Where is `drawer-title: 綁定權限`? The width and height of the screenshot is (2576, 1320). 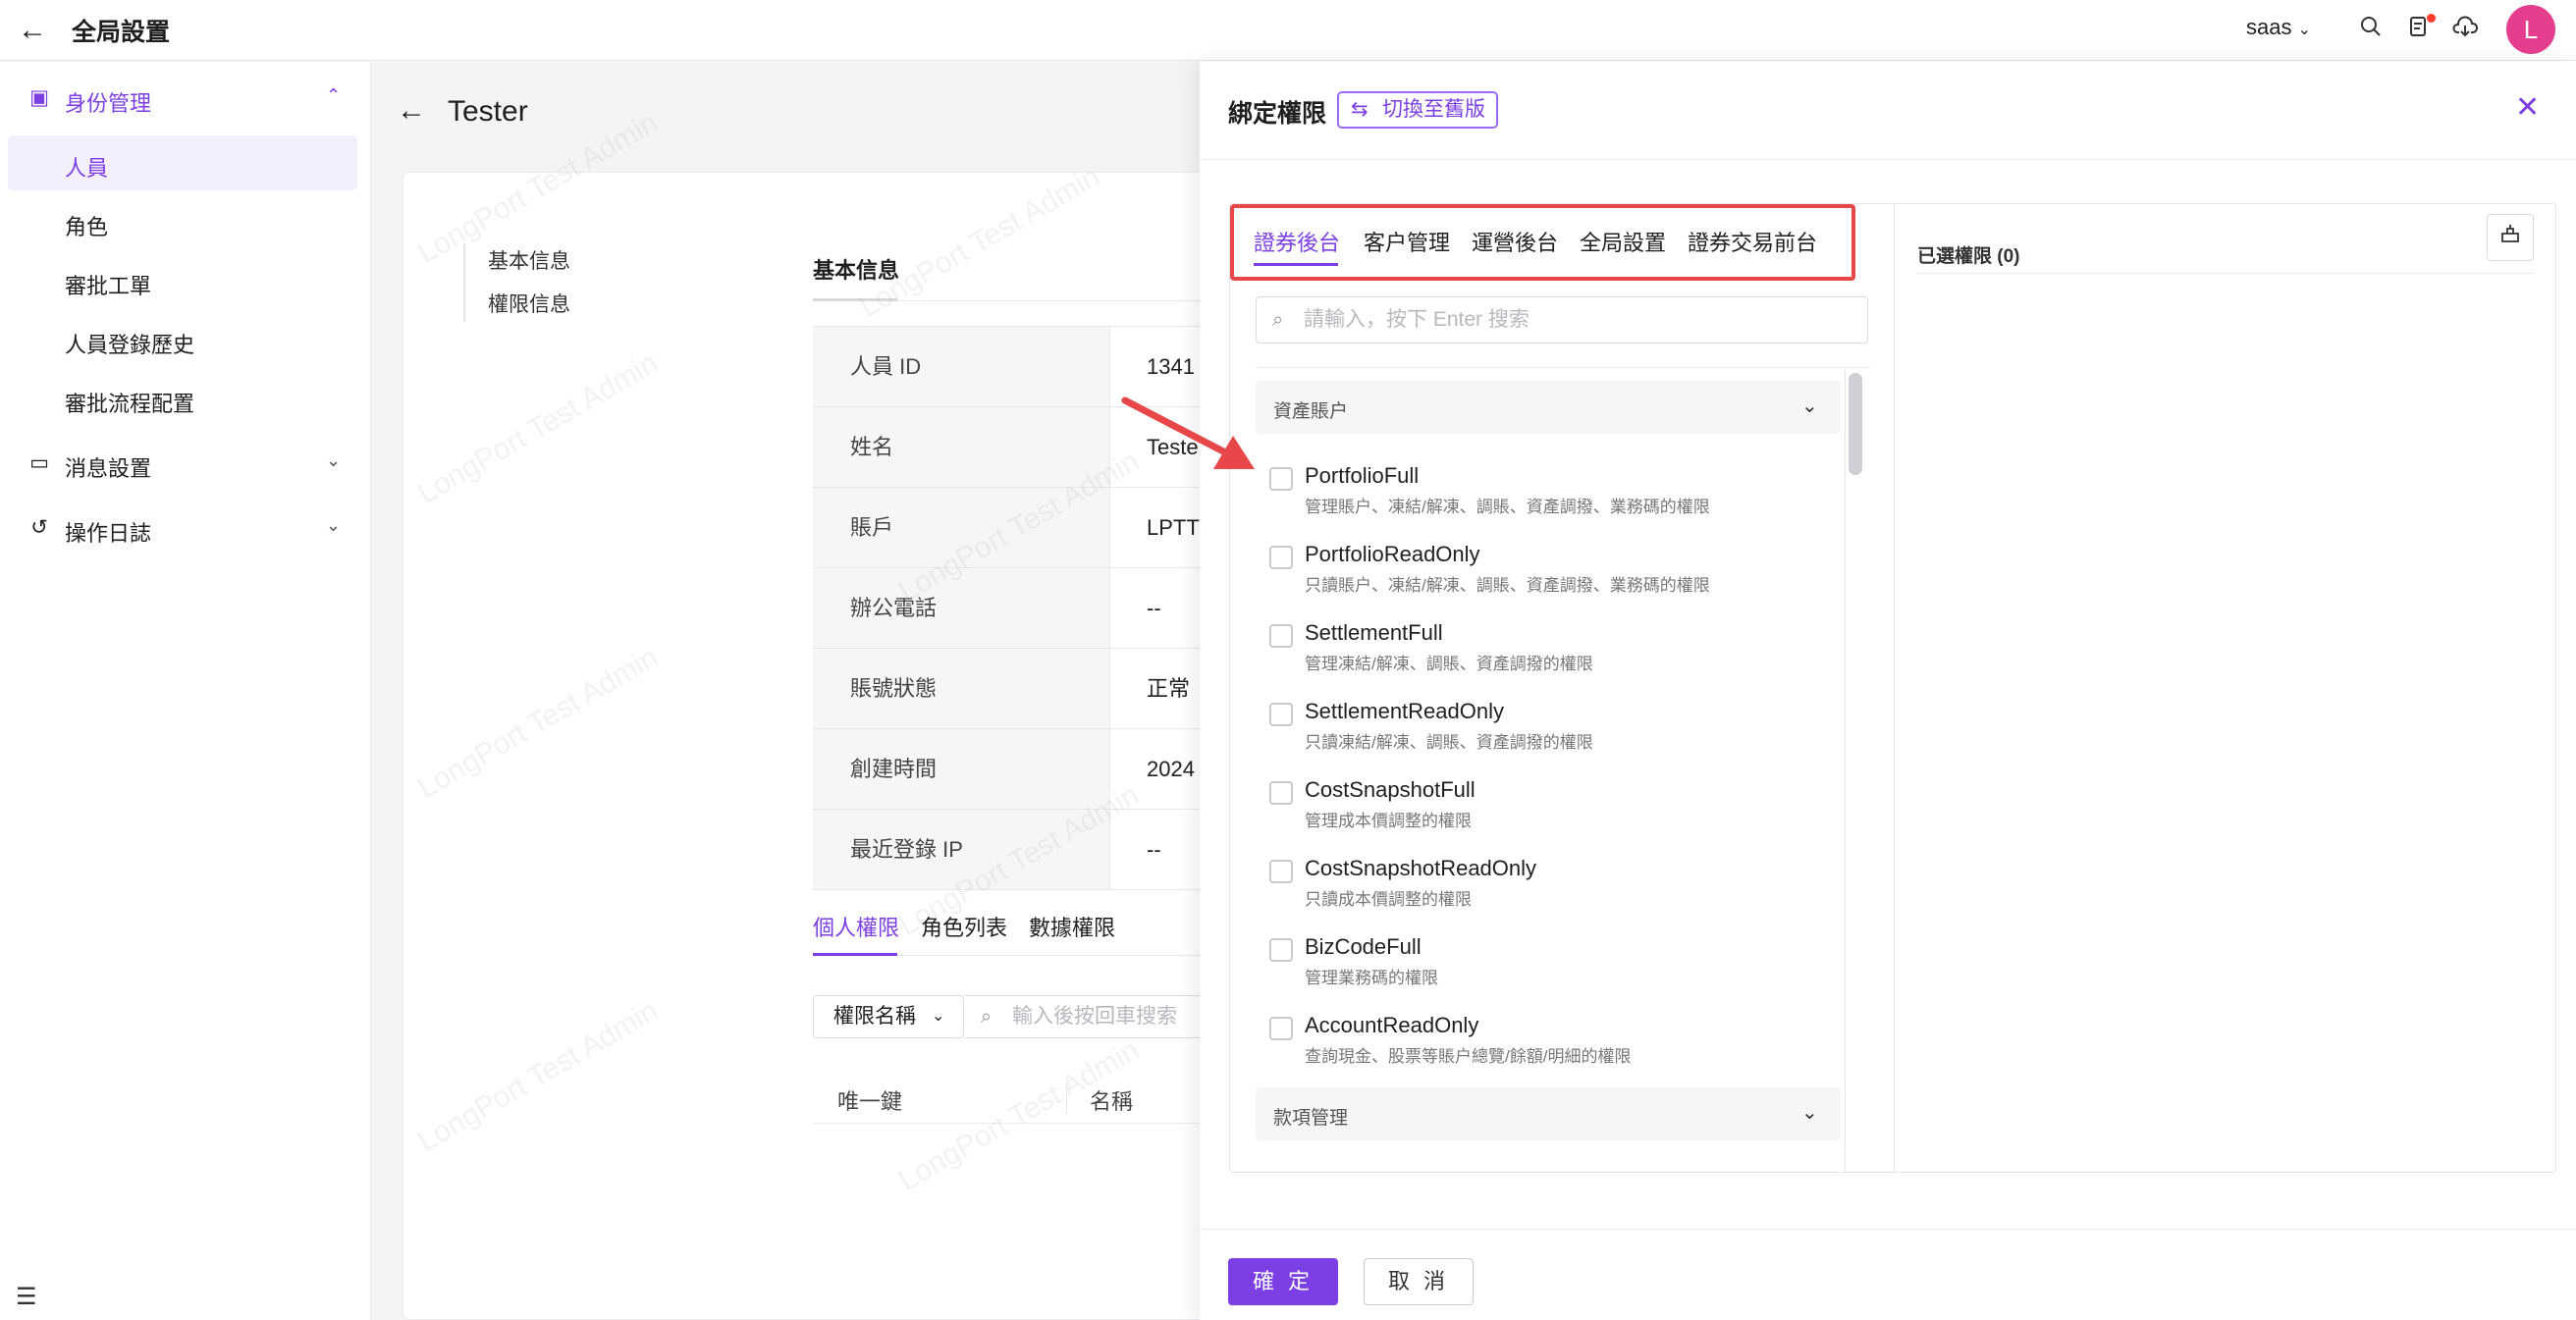
drawer-title: 綁定權限 is located at coordinates (1277, 114).